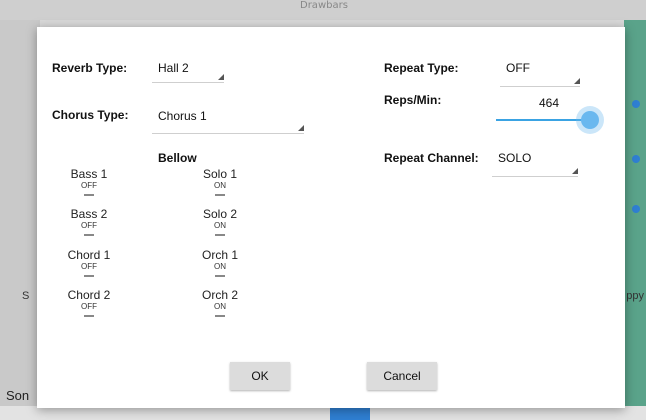  Describe the element at coordinates (18, 395) in the screenshot. I see `background-bottom-label: Son` at that location.